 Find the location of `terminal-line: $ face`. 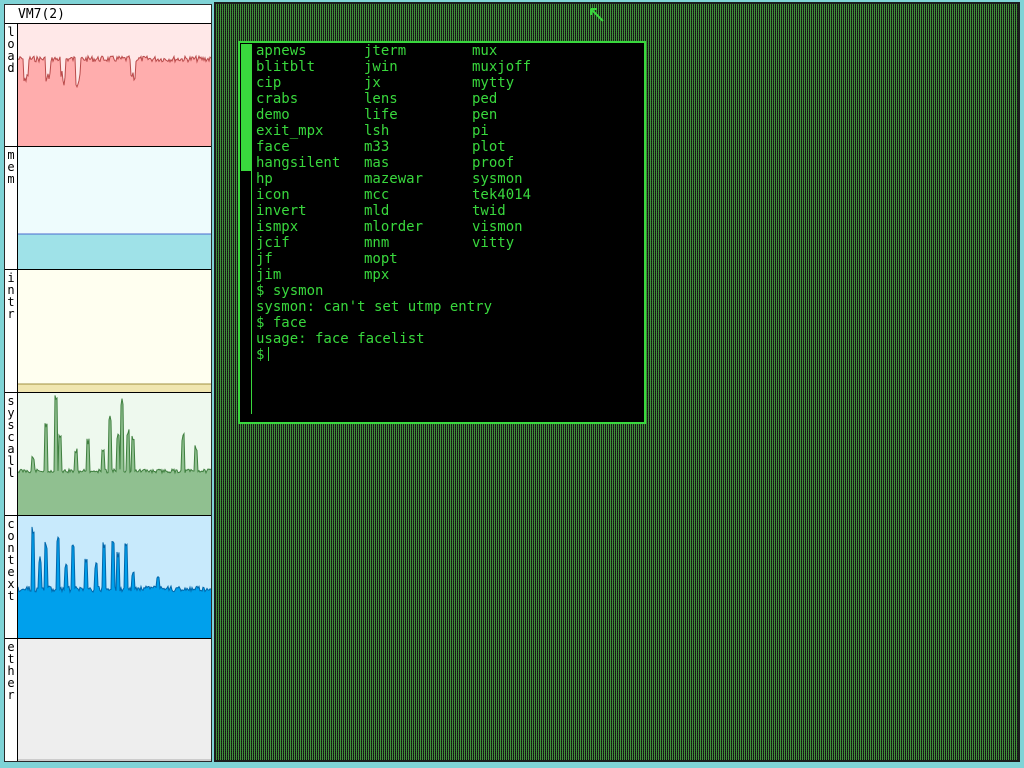

terminal-line: $ face is located at coordinates (281, 323).